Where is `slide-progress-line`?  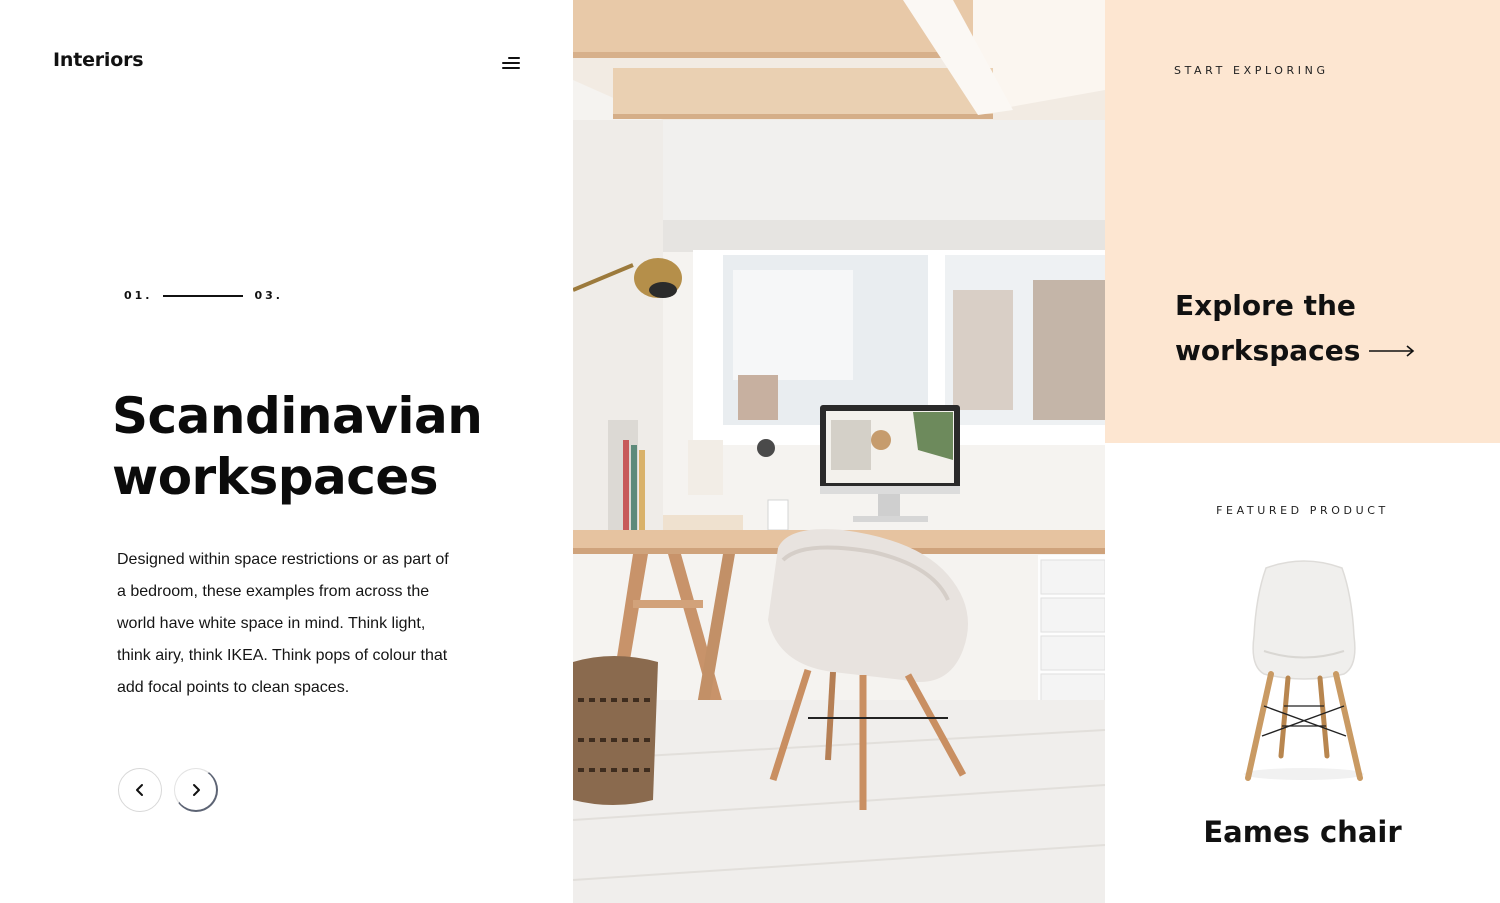 slide-progress-line is located at coordinates (202, 295).